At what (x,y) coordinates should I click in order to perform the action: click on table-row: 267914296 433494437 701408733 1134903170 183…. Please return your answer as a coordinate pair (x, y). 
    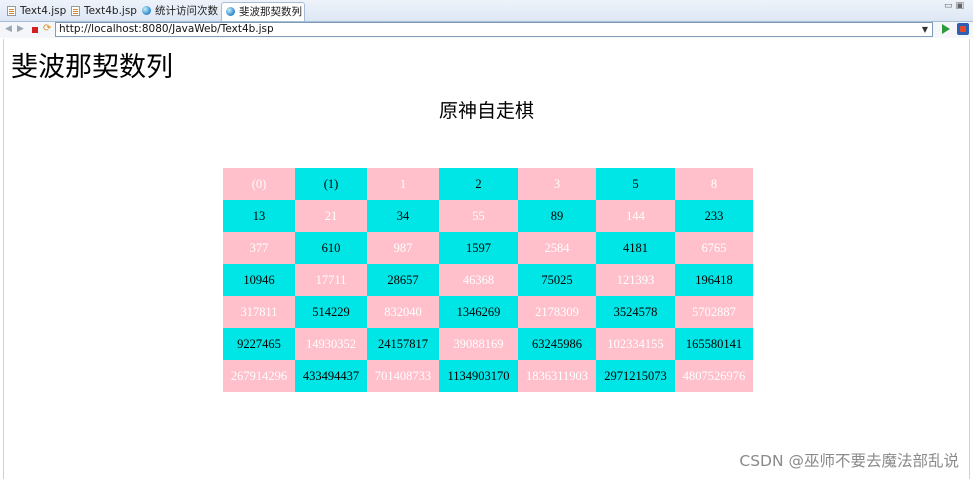
    Looking at the image, I should click on (488, 376).